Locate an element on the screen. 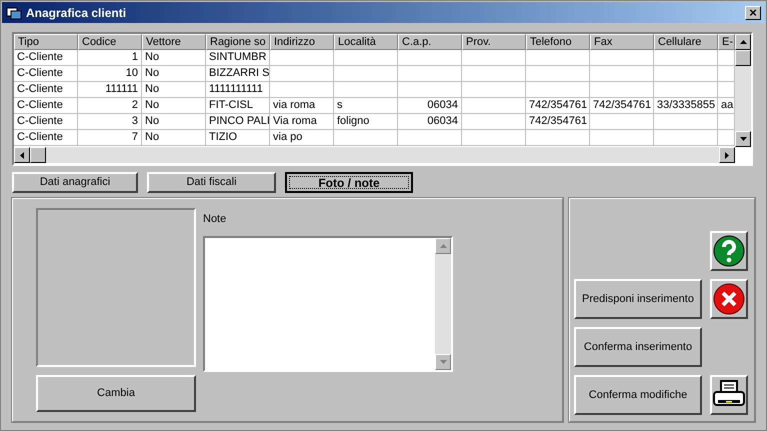  table-cell: PINCO PALI is located at coordinates (238, 122).